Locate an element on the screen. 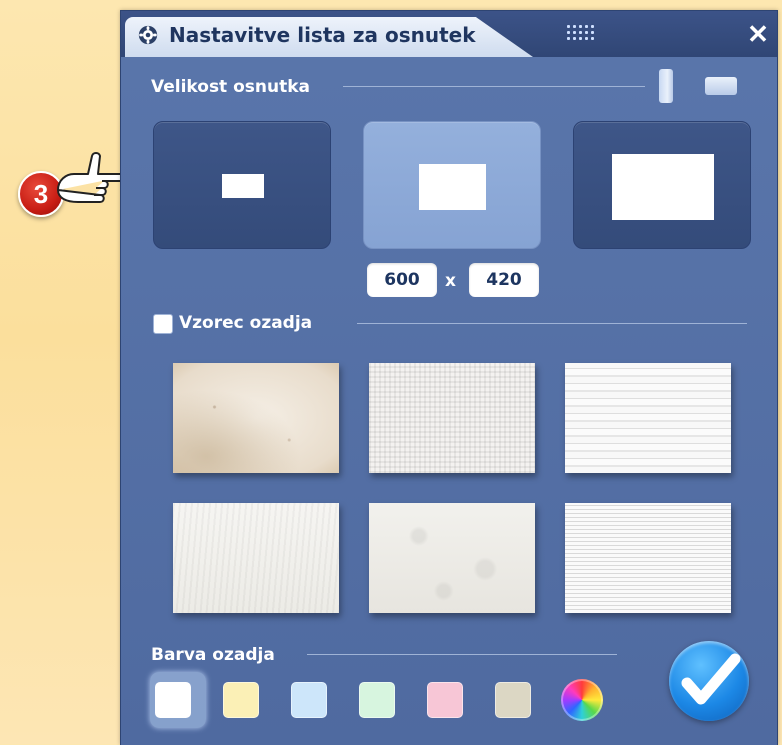  drag-grip-icon is located at coordinates (581, 34).